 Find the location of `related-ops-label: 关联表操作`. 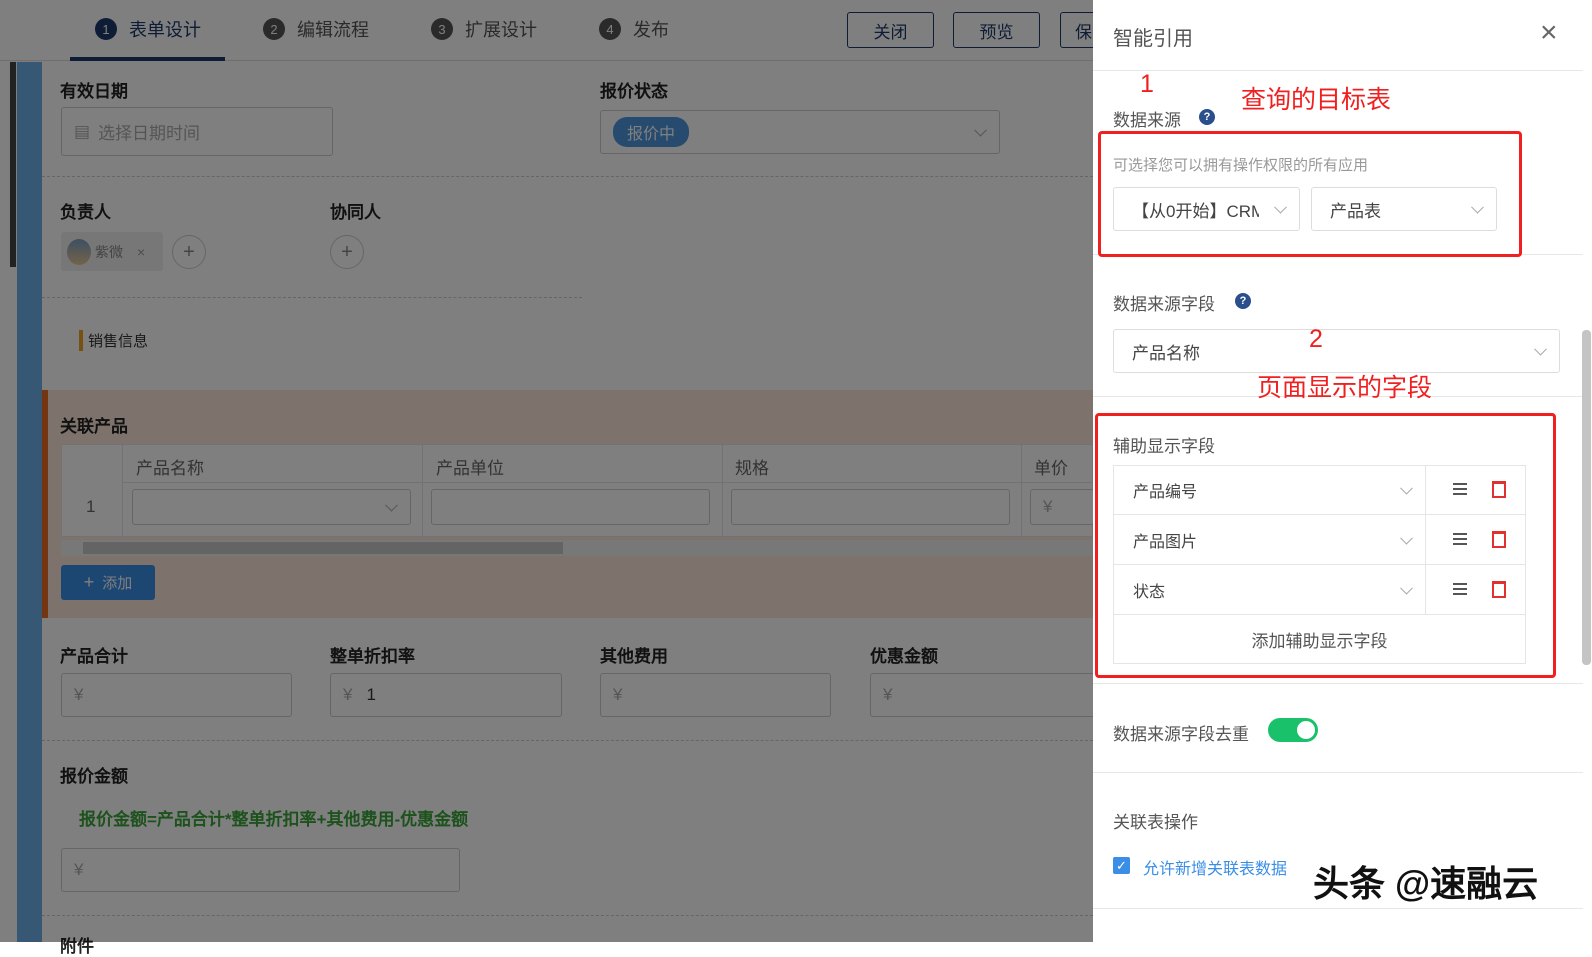

related-ops-label: 关联表操作 is located at coordinates (1155, 822).